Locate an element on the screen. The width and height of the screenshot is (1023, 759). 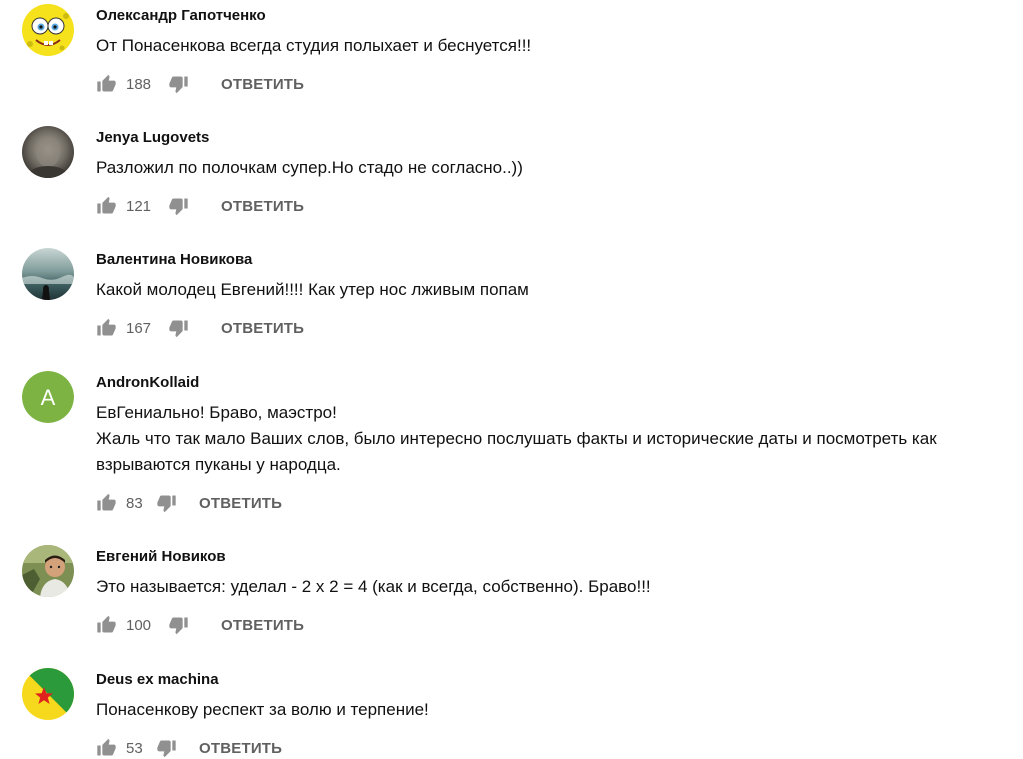
like-count: 188 is located at coordinates (139, 84).